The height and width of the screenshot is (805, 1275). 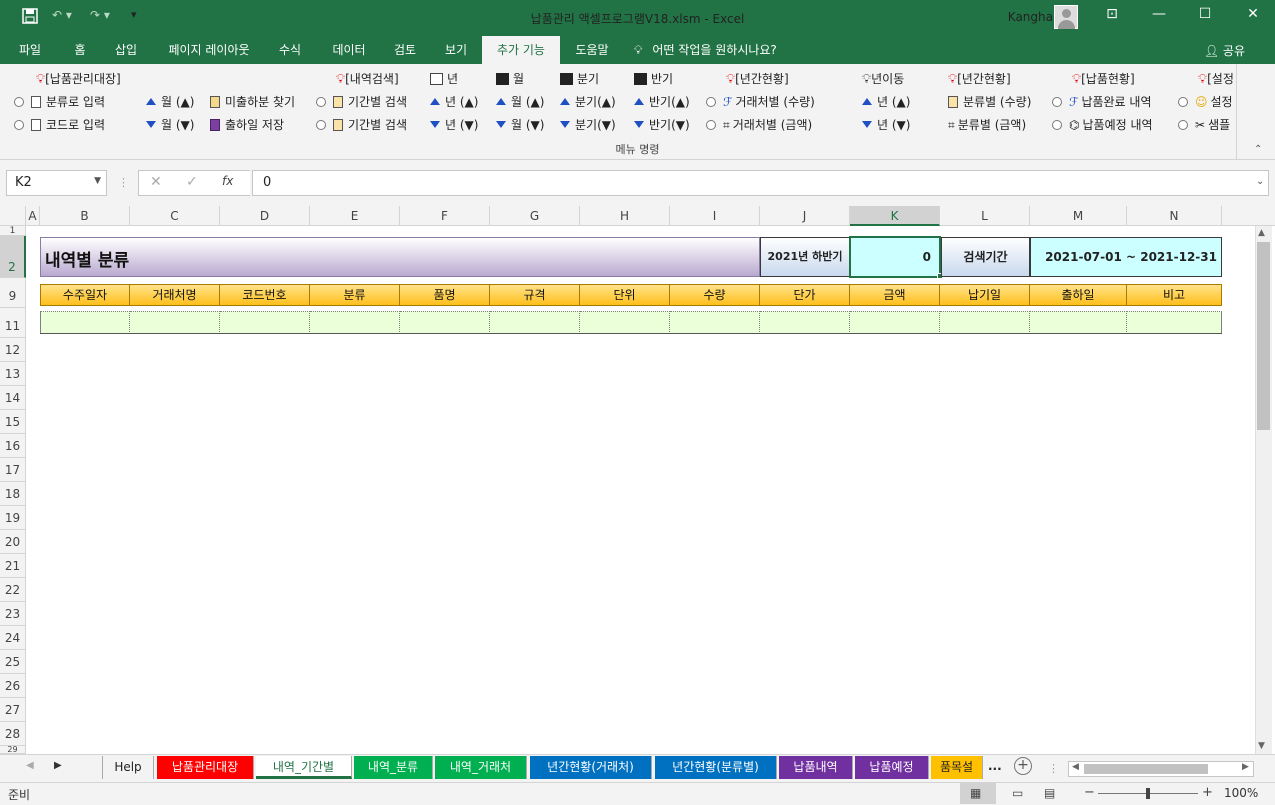 What do you see at coordinates (85, 295) in the screenshot?
I see `header-order-date: 수주일자` at bounding box center [85, 295].